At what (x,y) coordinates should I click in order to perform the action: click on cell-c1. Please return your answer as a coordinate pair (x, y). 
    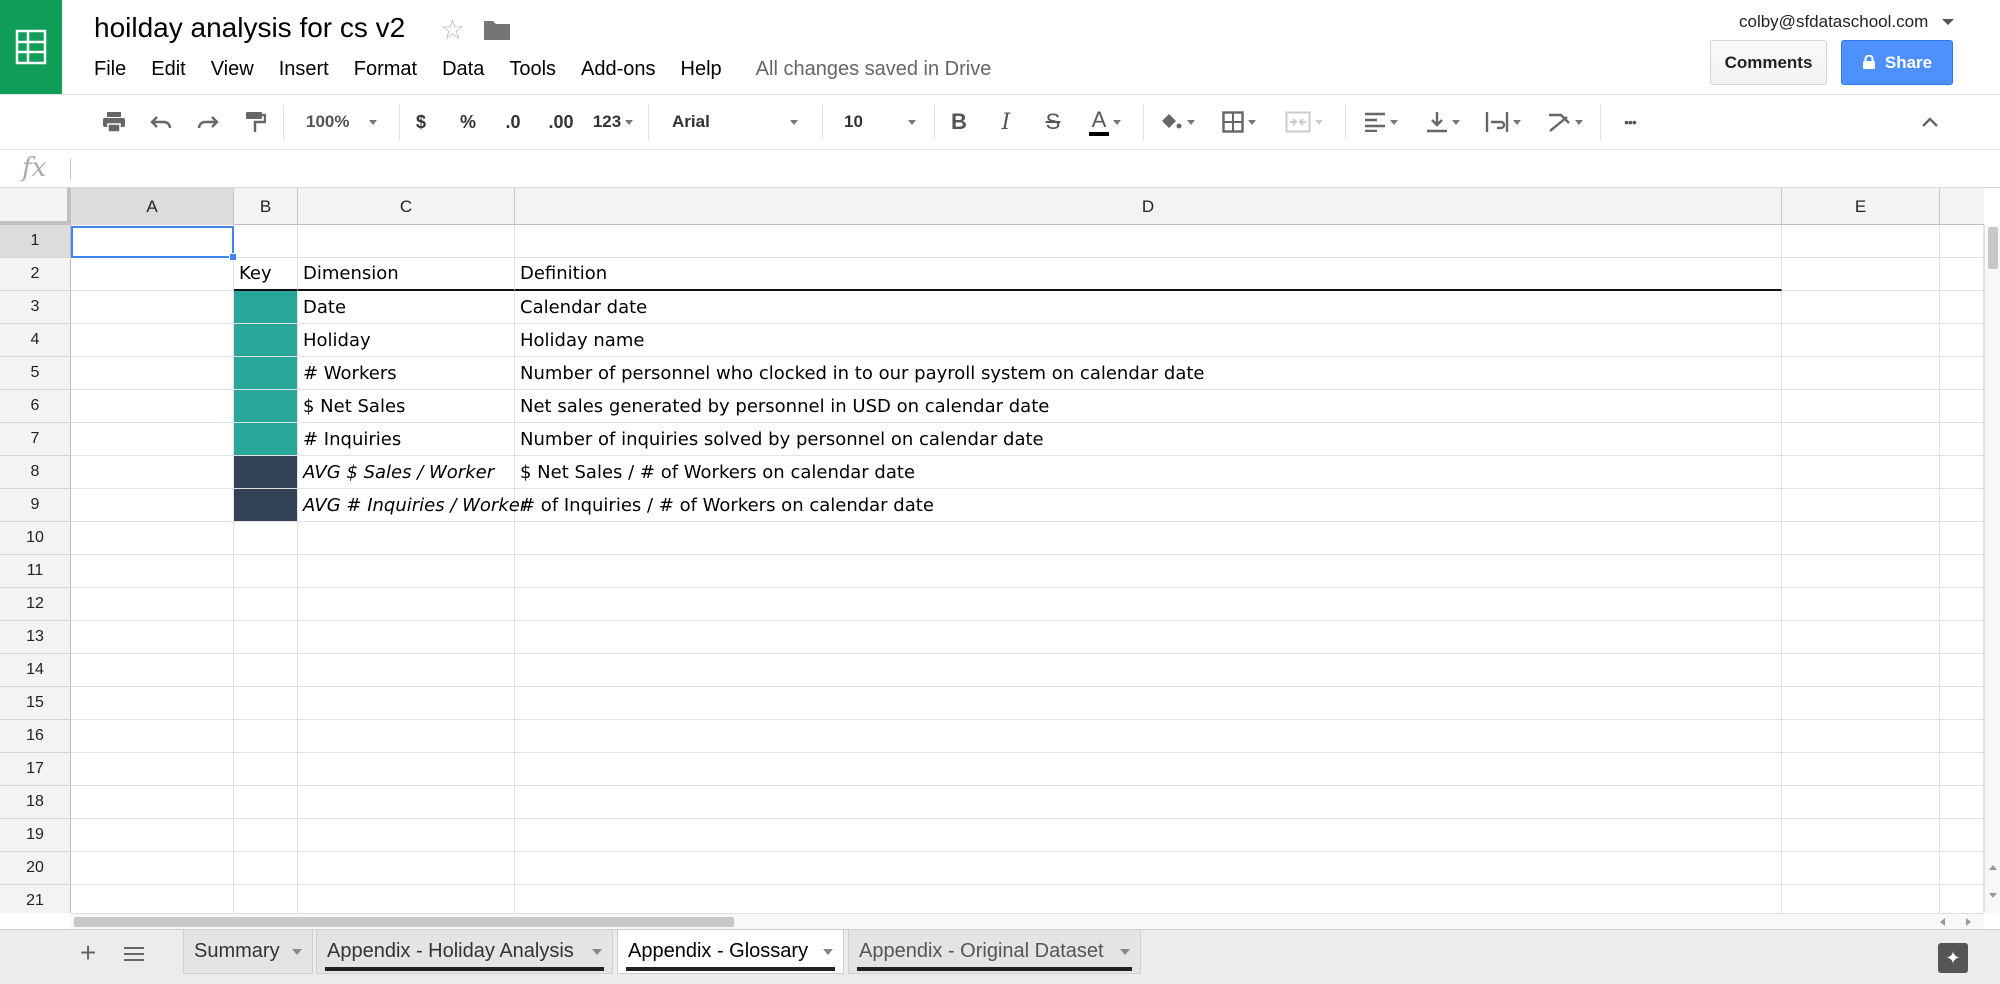
    Looking at the image, I should click on (406, 241).